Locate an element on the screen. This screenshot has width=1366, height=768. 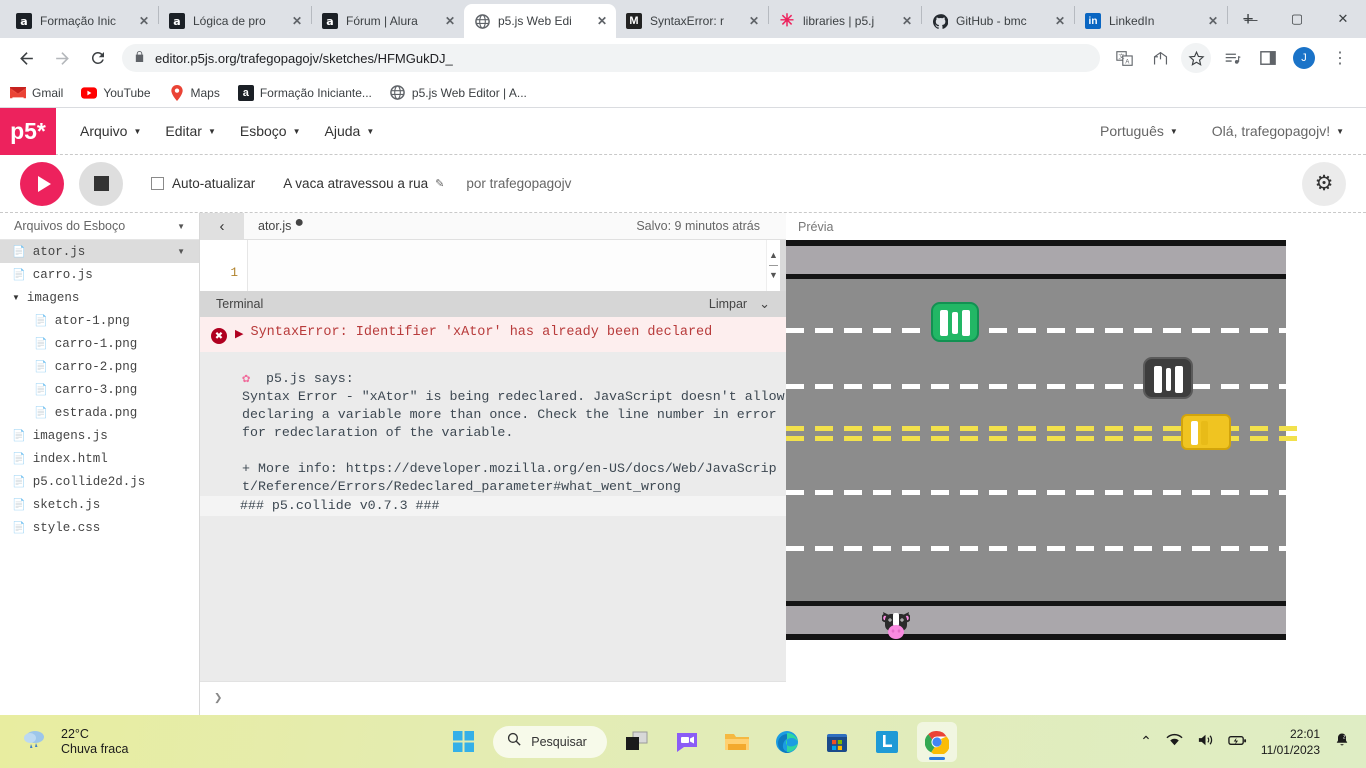
taskbar-clock: 22:01 11/01/2023 is located at coordinates (1290, 742).